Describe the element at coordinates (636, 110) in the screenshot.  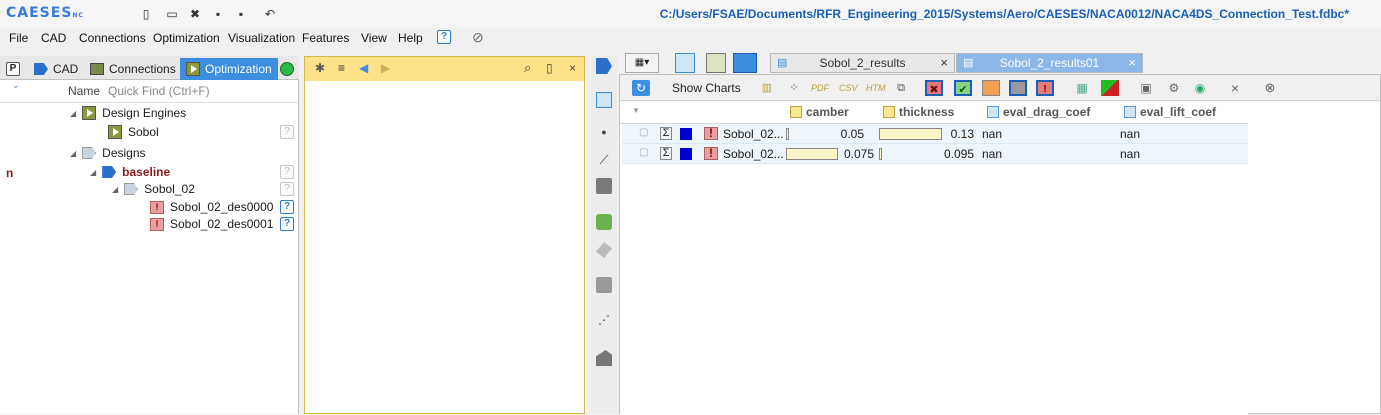
I see `sort-arrow-icon: ▼` at that location.